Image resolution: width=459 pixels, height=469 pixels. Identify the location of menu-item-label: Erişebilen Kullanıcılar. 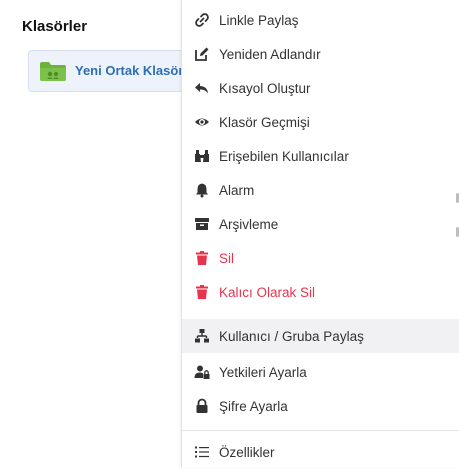
(284, 156).